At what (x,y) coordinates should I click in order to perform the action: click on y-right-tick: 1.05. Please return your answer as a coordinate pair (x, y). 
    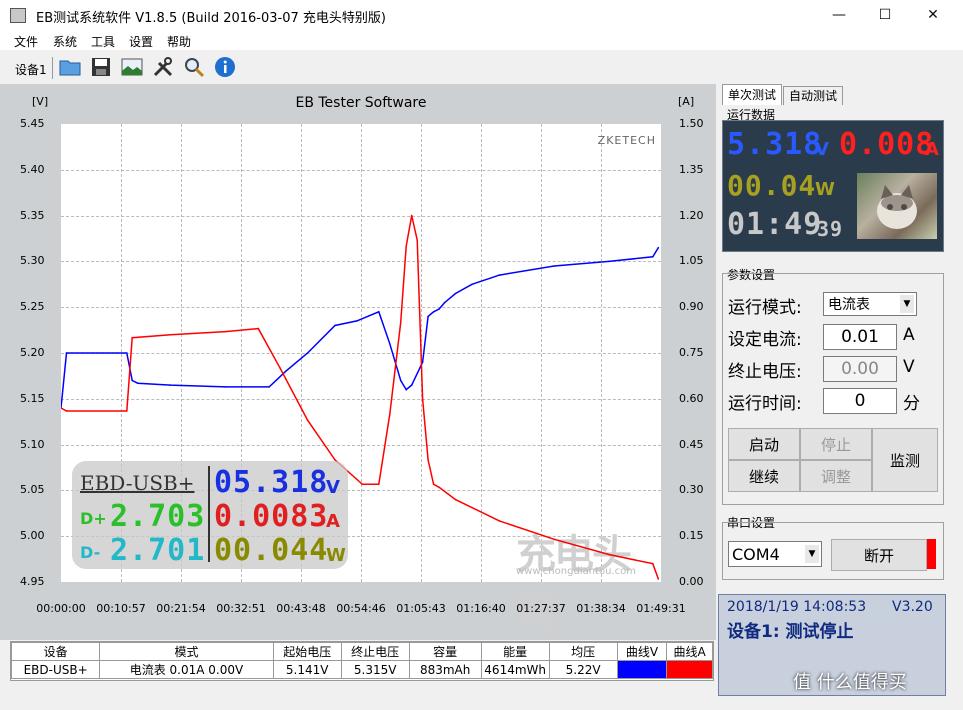
    Looking at the image, I should click on (691, 261).